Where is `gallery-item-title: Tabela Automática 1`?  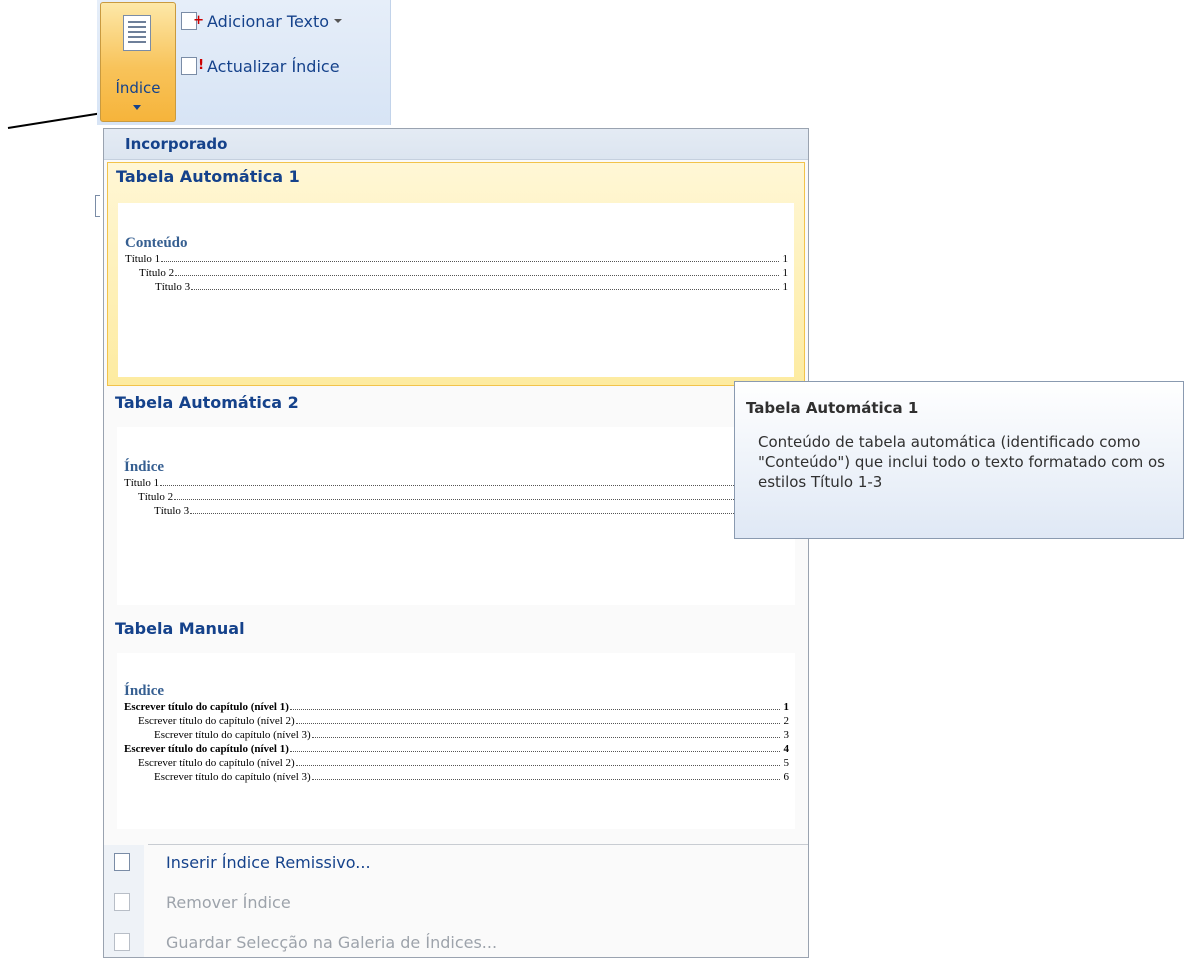 gallery-item-title: Tabela Automática 1 is located at coordinates (208, 176).